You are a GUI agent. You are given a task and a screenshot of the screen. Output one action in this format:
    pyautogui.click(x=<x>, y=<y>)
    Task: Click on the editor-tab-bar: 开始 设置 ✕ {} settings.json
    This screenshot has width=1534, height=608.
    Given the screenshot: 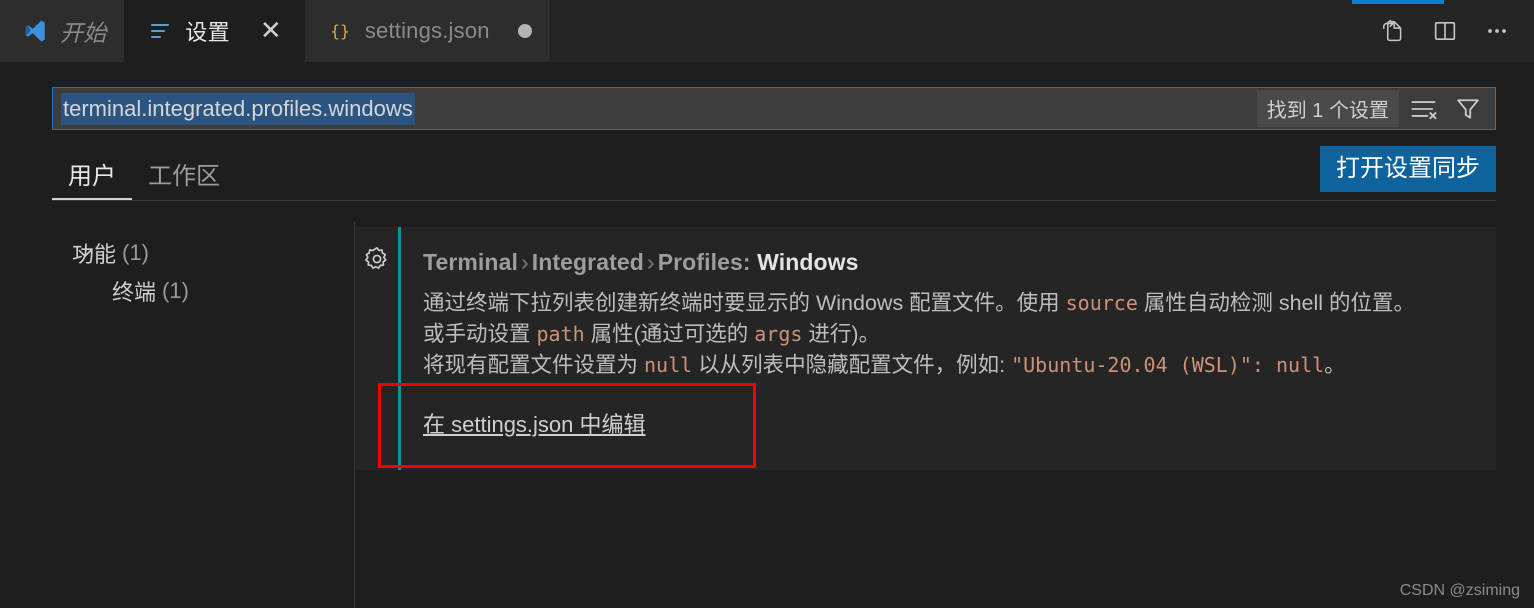 What is the action you would take?
    pyautogui.click(x=767, y=31)
    